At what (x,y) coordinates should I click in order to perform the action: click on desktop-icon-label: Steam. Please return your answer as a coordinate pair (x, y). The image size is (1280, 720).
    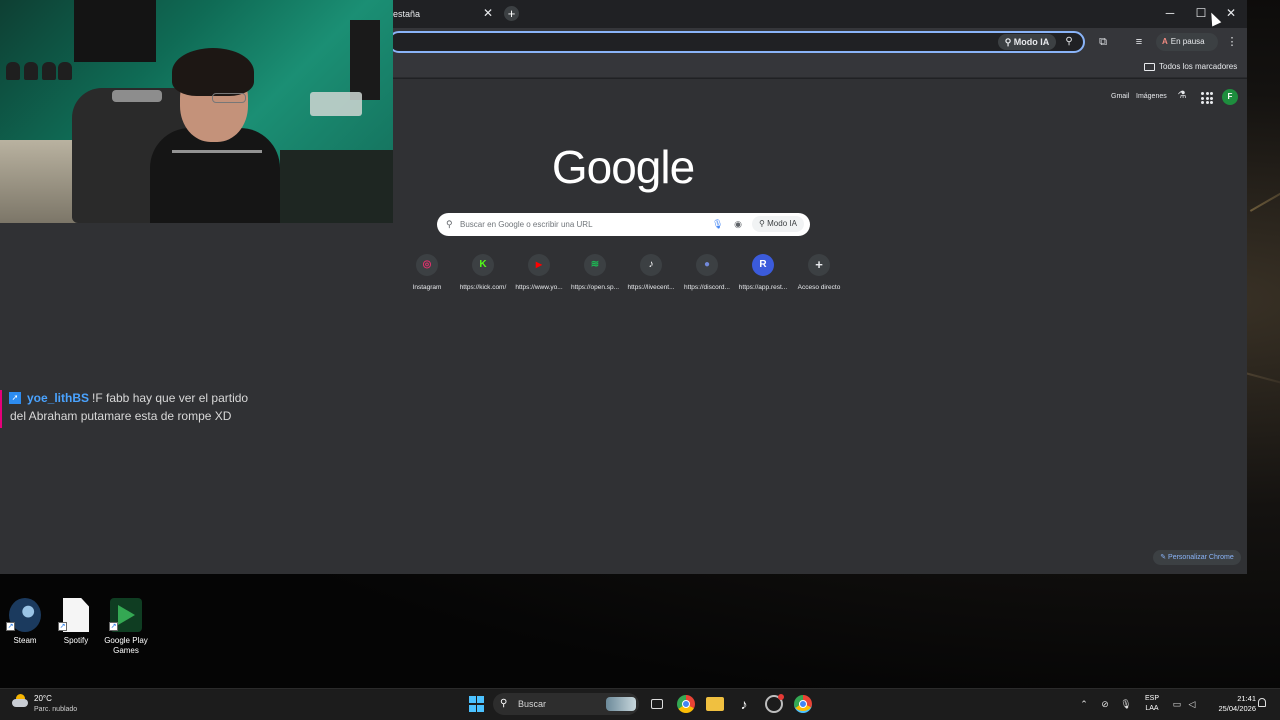
    Looking at the image, I should click on (25, 640).